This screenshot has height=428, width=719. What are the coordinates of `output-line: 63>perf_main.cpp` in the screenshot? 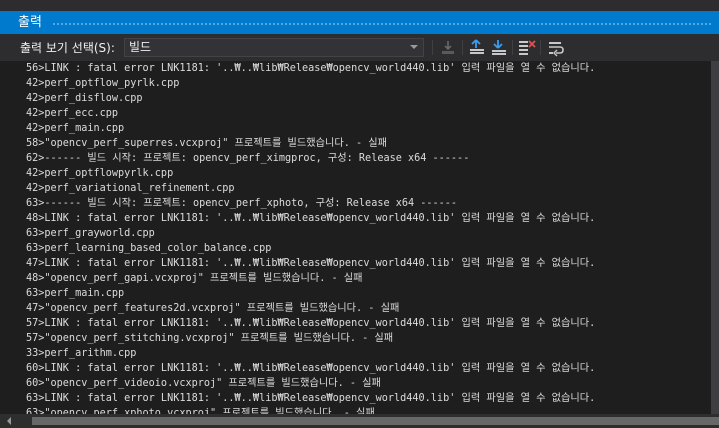 It's located at (75, 293).